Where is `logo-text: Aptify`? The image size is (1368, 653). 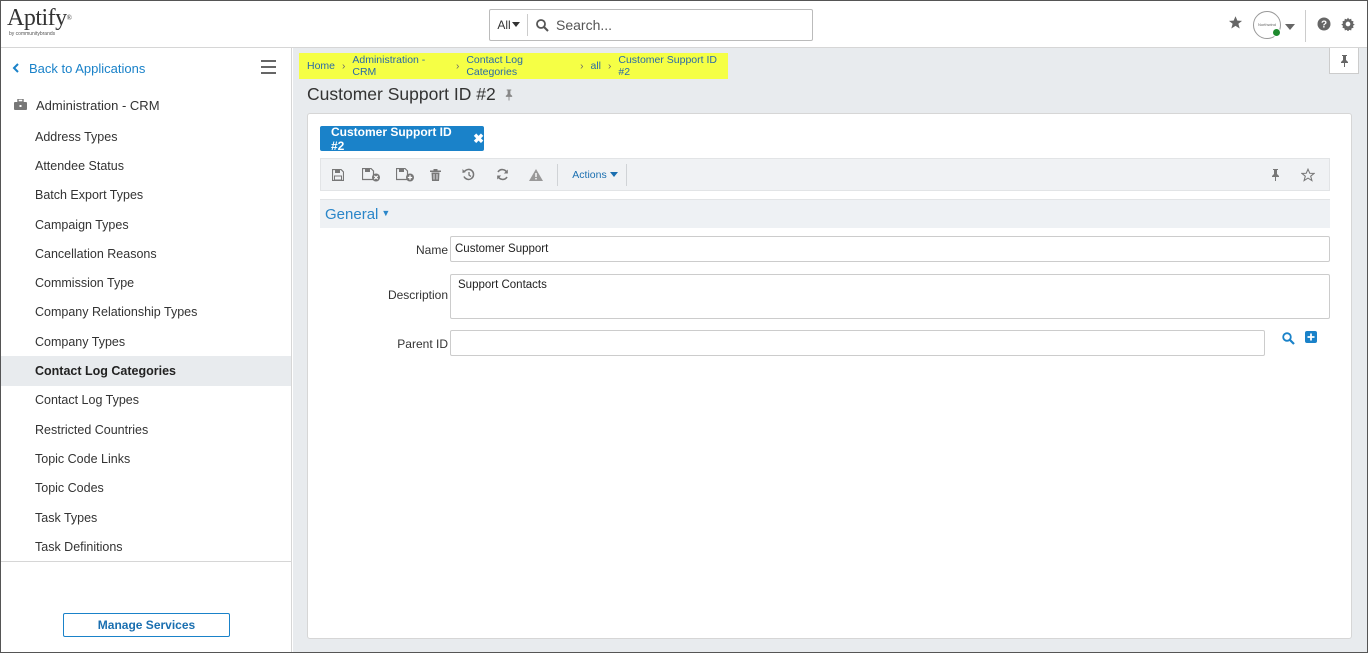 logo-text: Aptify is located at coordinates (37, 18).